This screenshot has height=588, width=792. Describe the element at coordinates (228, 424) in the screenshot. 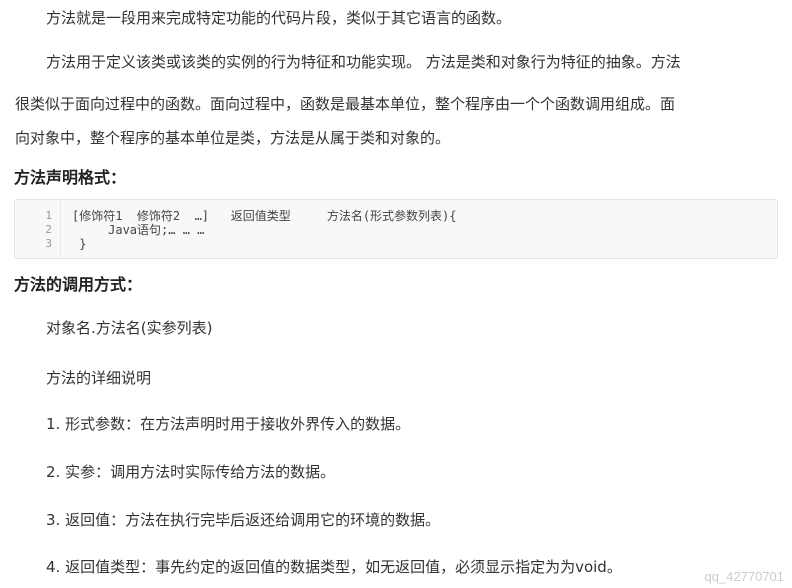

I see `detail-item: 1. 形式参数：在方法声明时用于接收外界传入的数据。` at that location.